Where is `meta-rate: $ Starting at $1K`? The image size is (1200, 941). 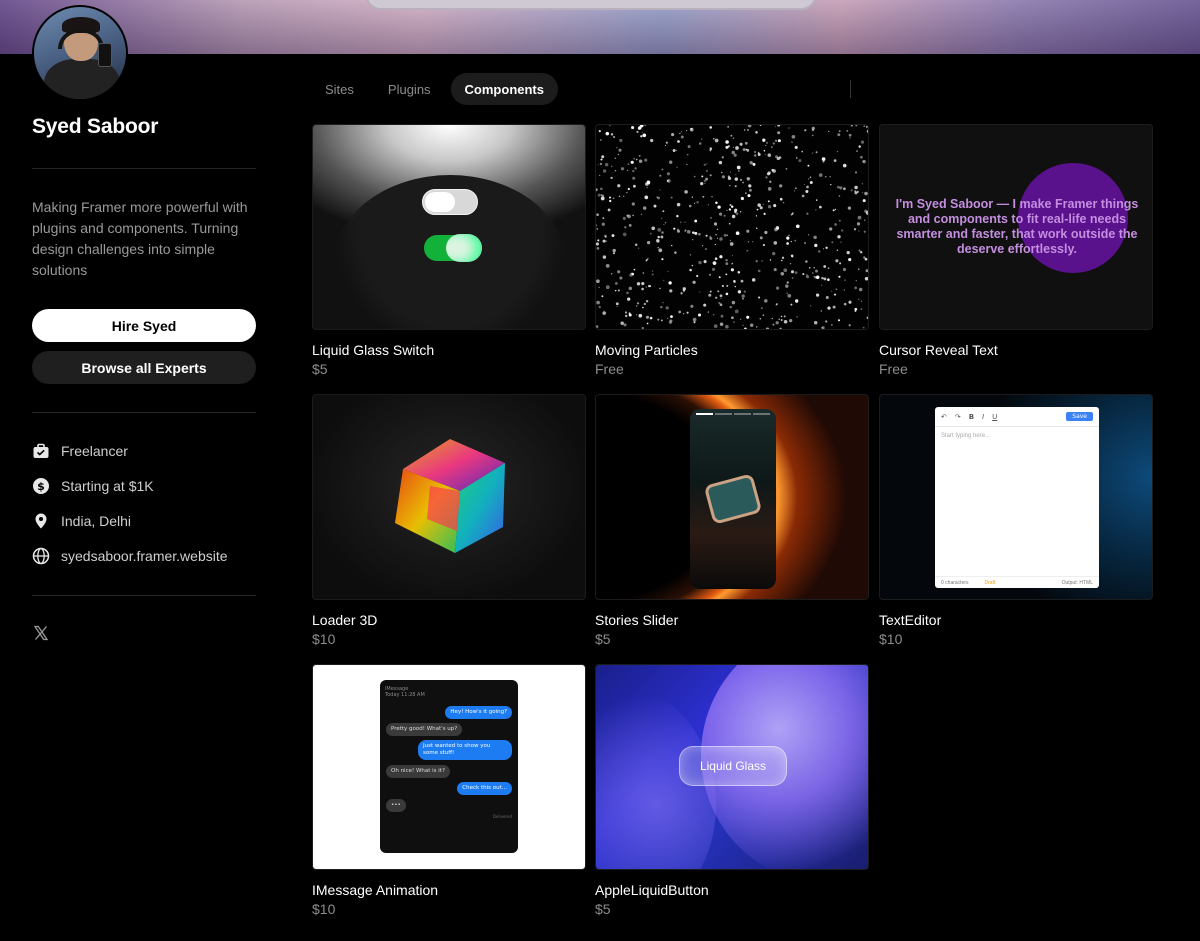
meta-rate: $ Starting at $1K is located at coordinates (93, 486).